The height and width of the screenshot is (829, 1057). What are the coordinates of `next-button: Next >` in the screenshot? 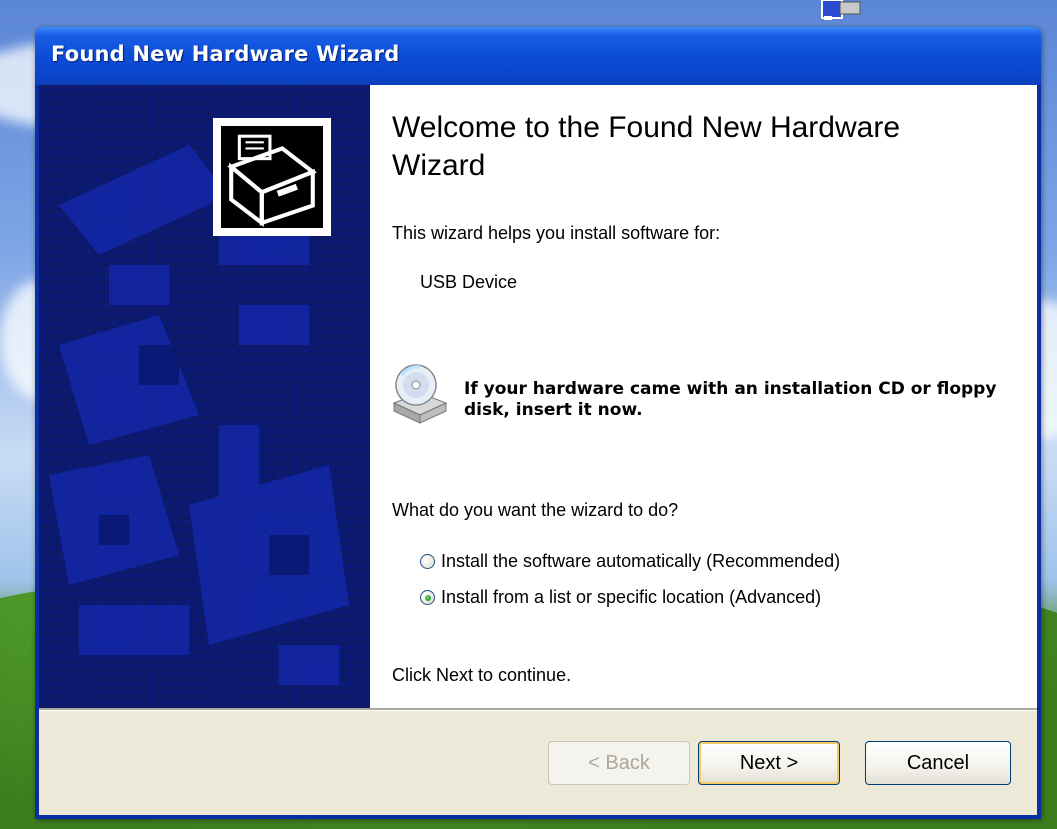 It's located at (769, 763).